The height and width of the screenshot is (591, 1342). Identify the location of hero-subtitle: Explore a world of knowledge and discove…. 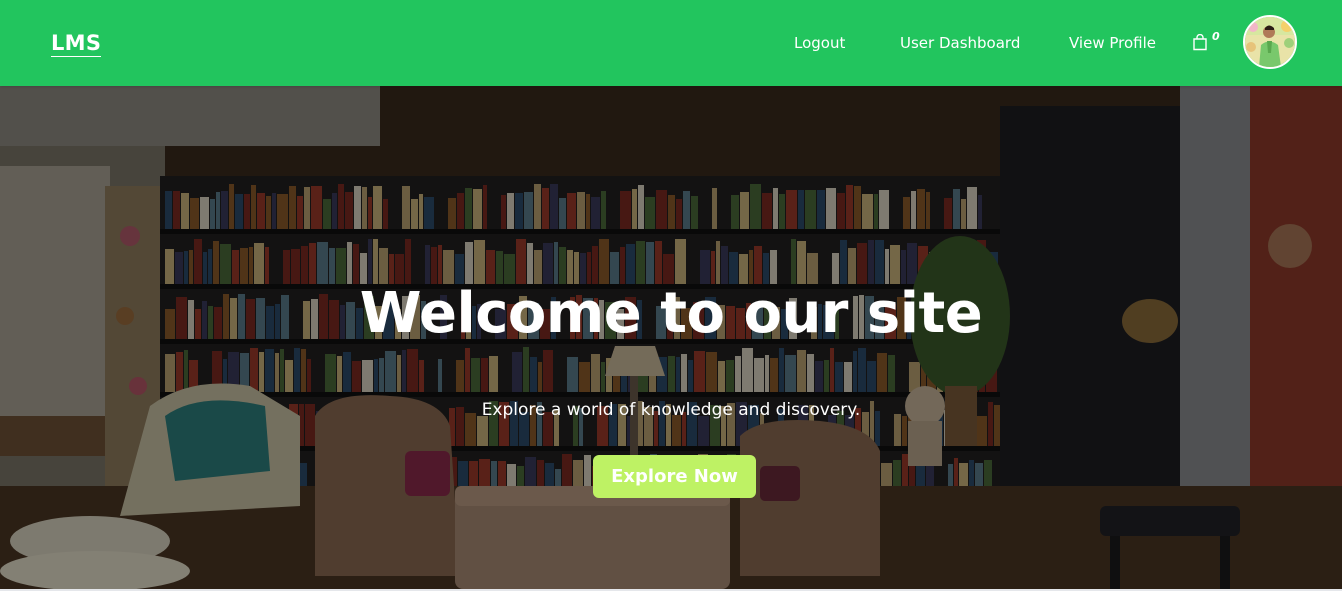
(671, 410).